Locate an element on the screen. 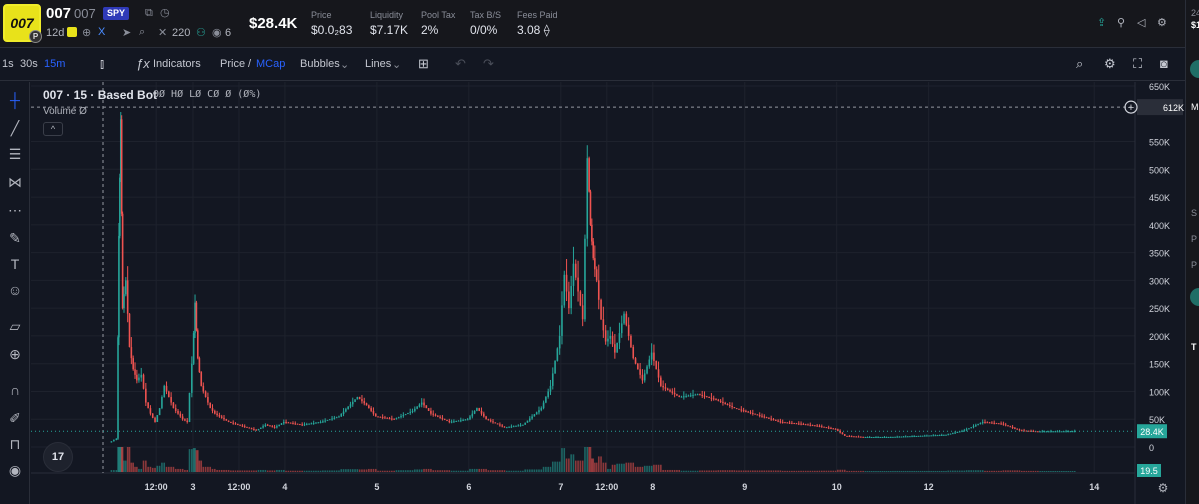  interval-30s: 30s is located at coordinates (29, 64).